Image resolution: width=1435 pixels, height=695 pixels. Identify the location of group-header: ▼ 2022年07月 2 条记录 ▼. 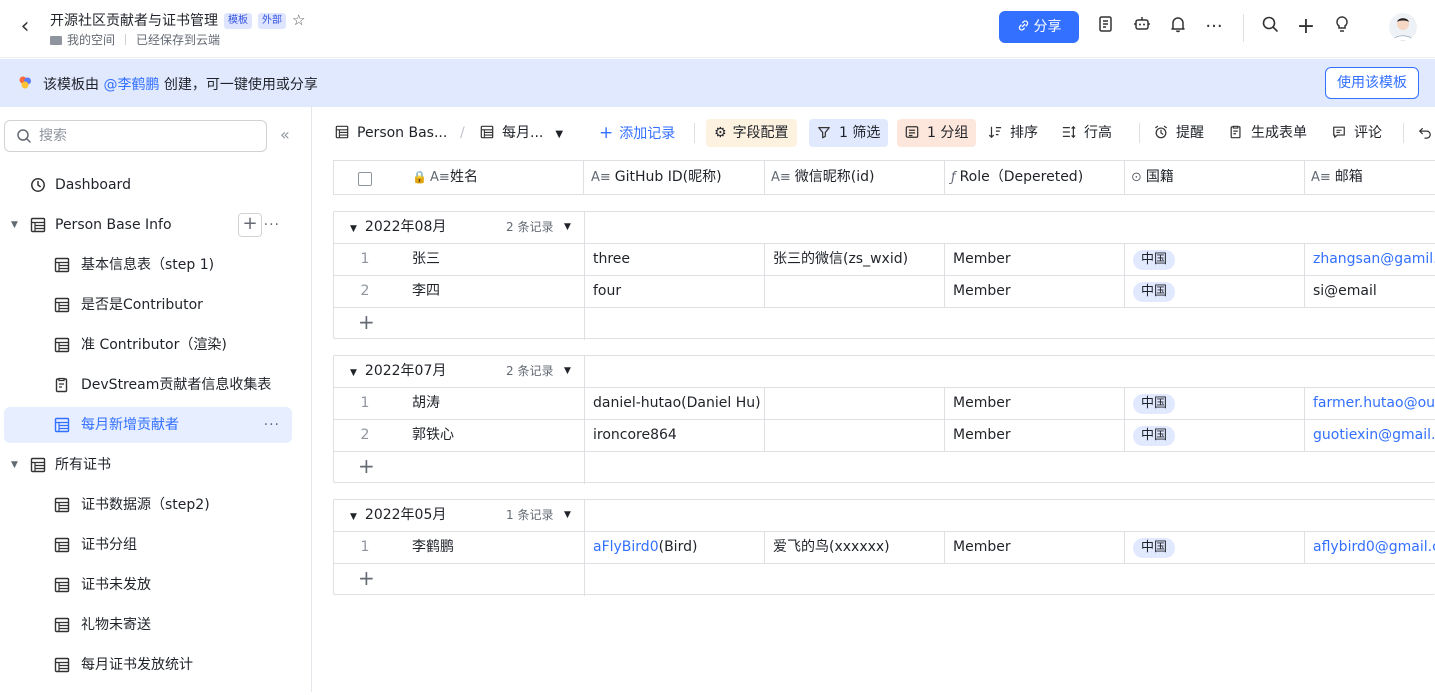
(884, 372).